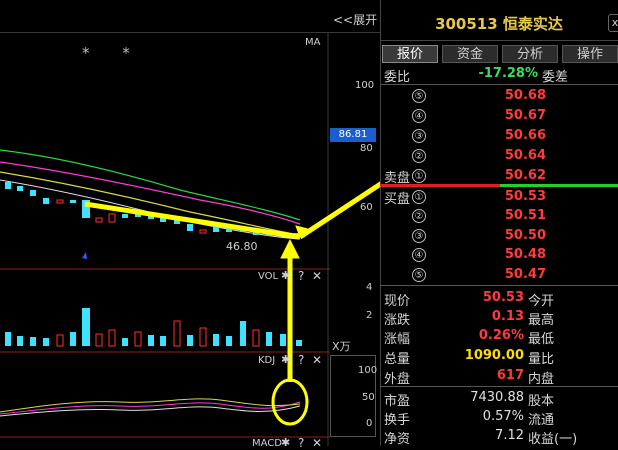 The height and width of the screenshot is (450, 618). Describe the element at coordinates (369, 315) in the screenshot. I see `vol-tick-2: 2` at that location.